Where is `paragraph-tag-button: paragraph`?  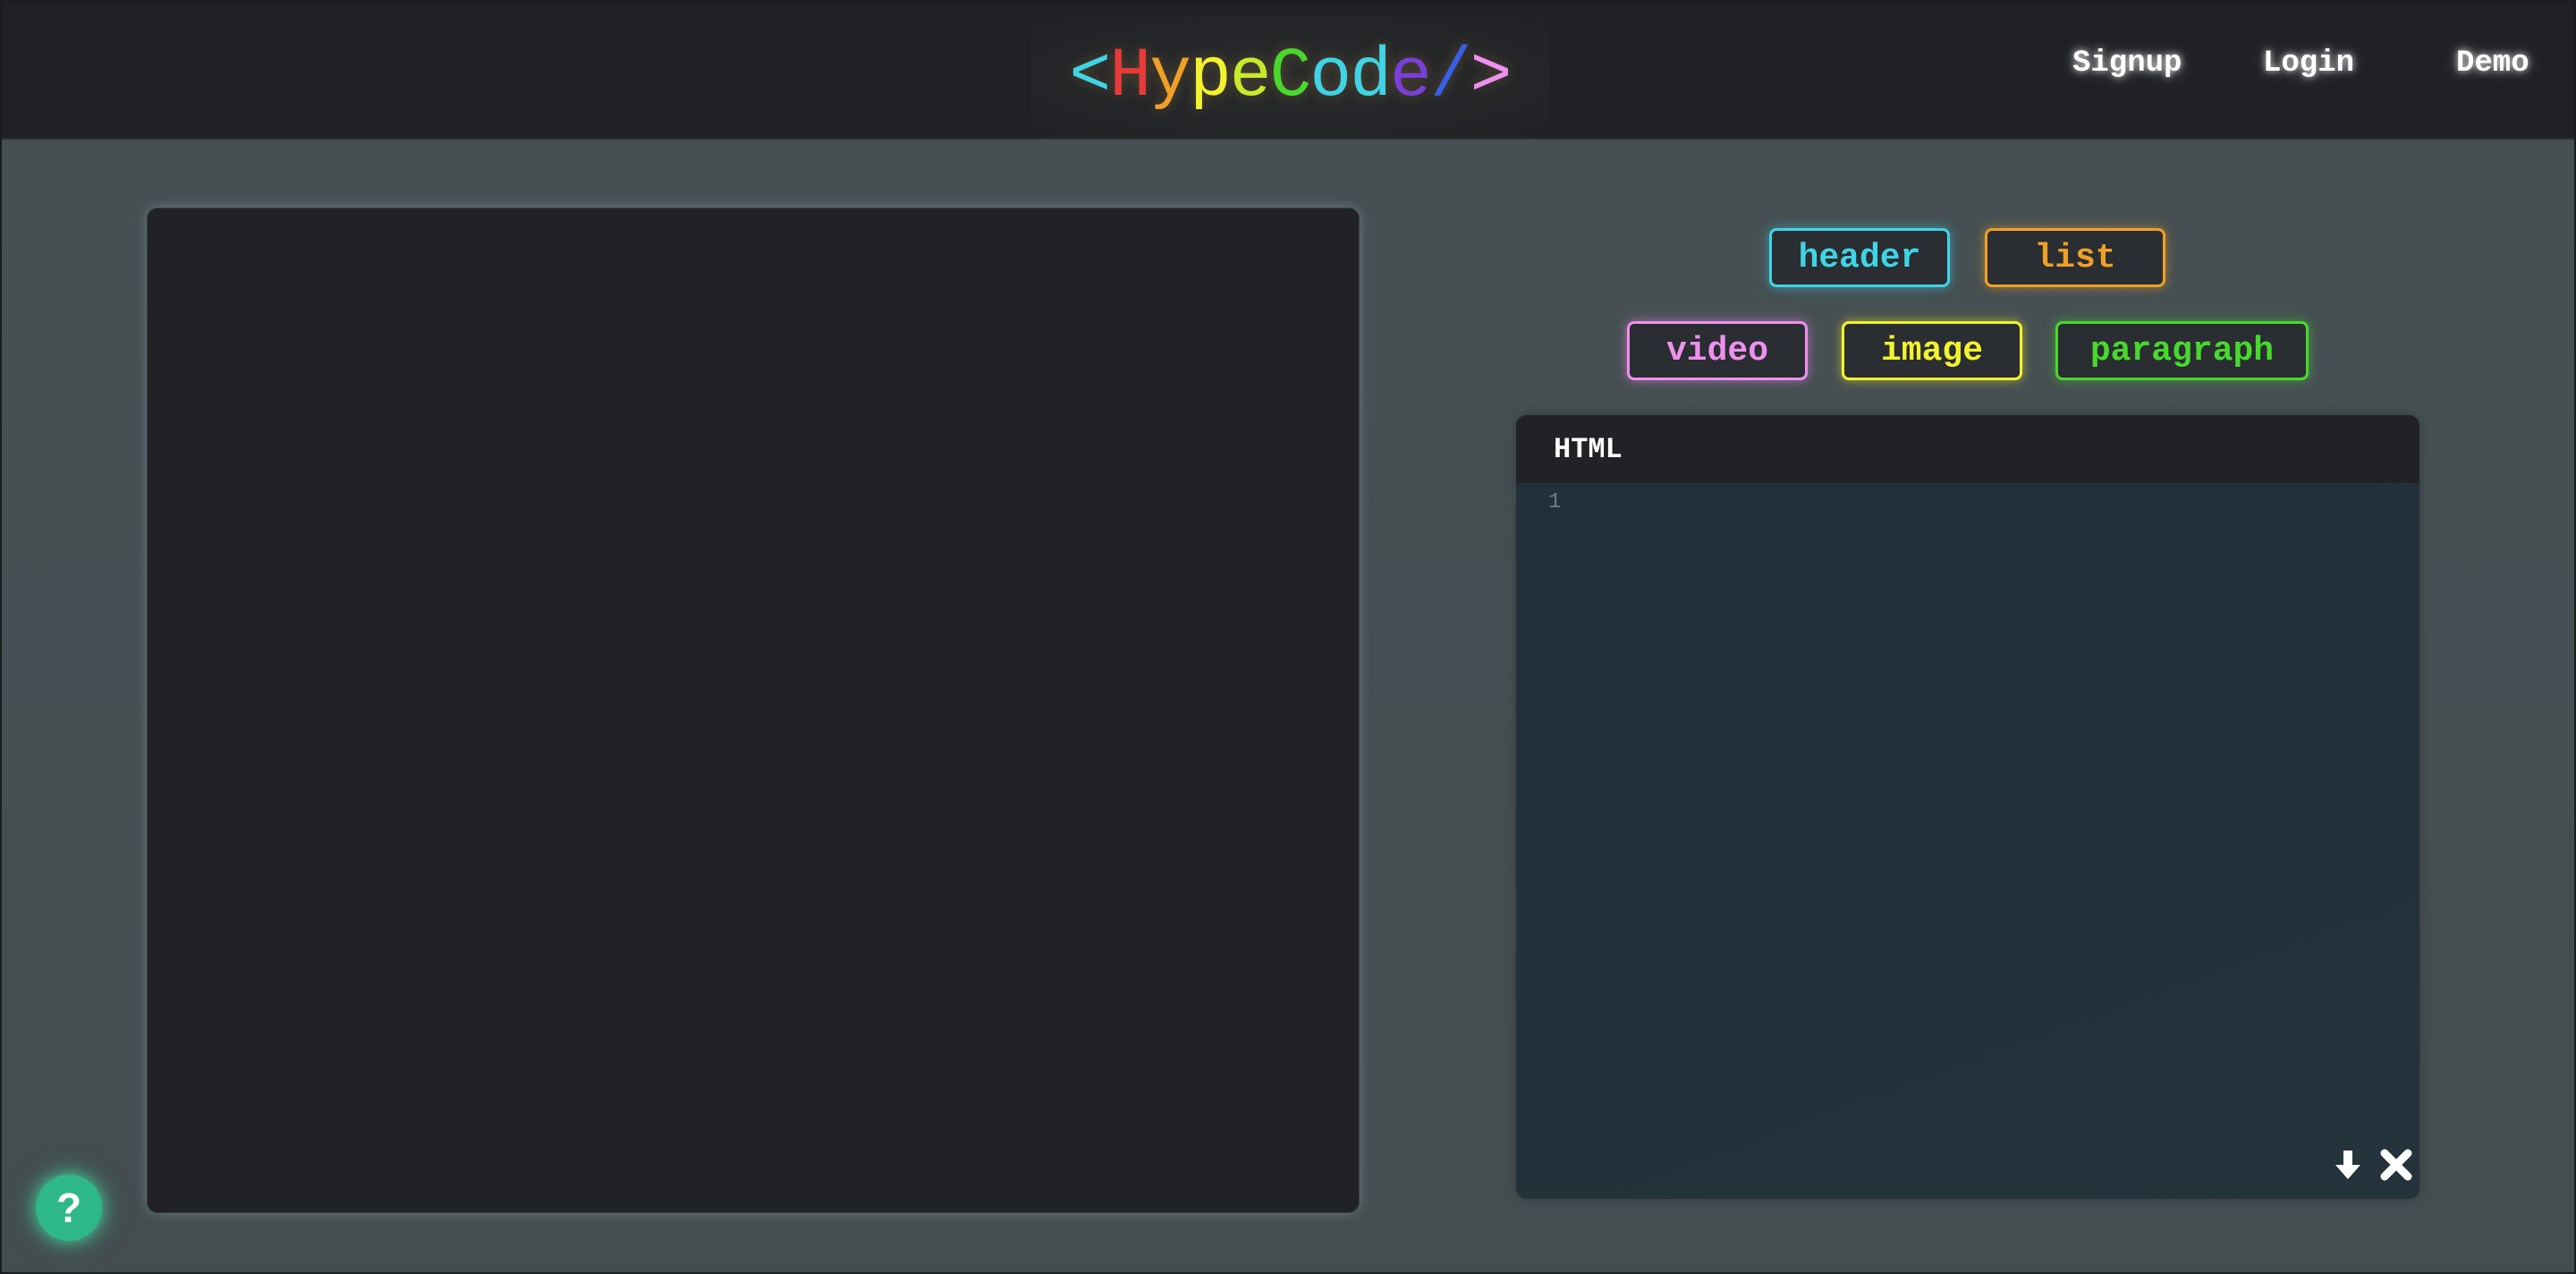 paragraph-tag-button: paragraph is located at coordinates (2182, 350).